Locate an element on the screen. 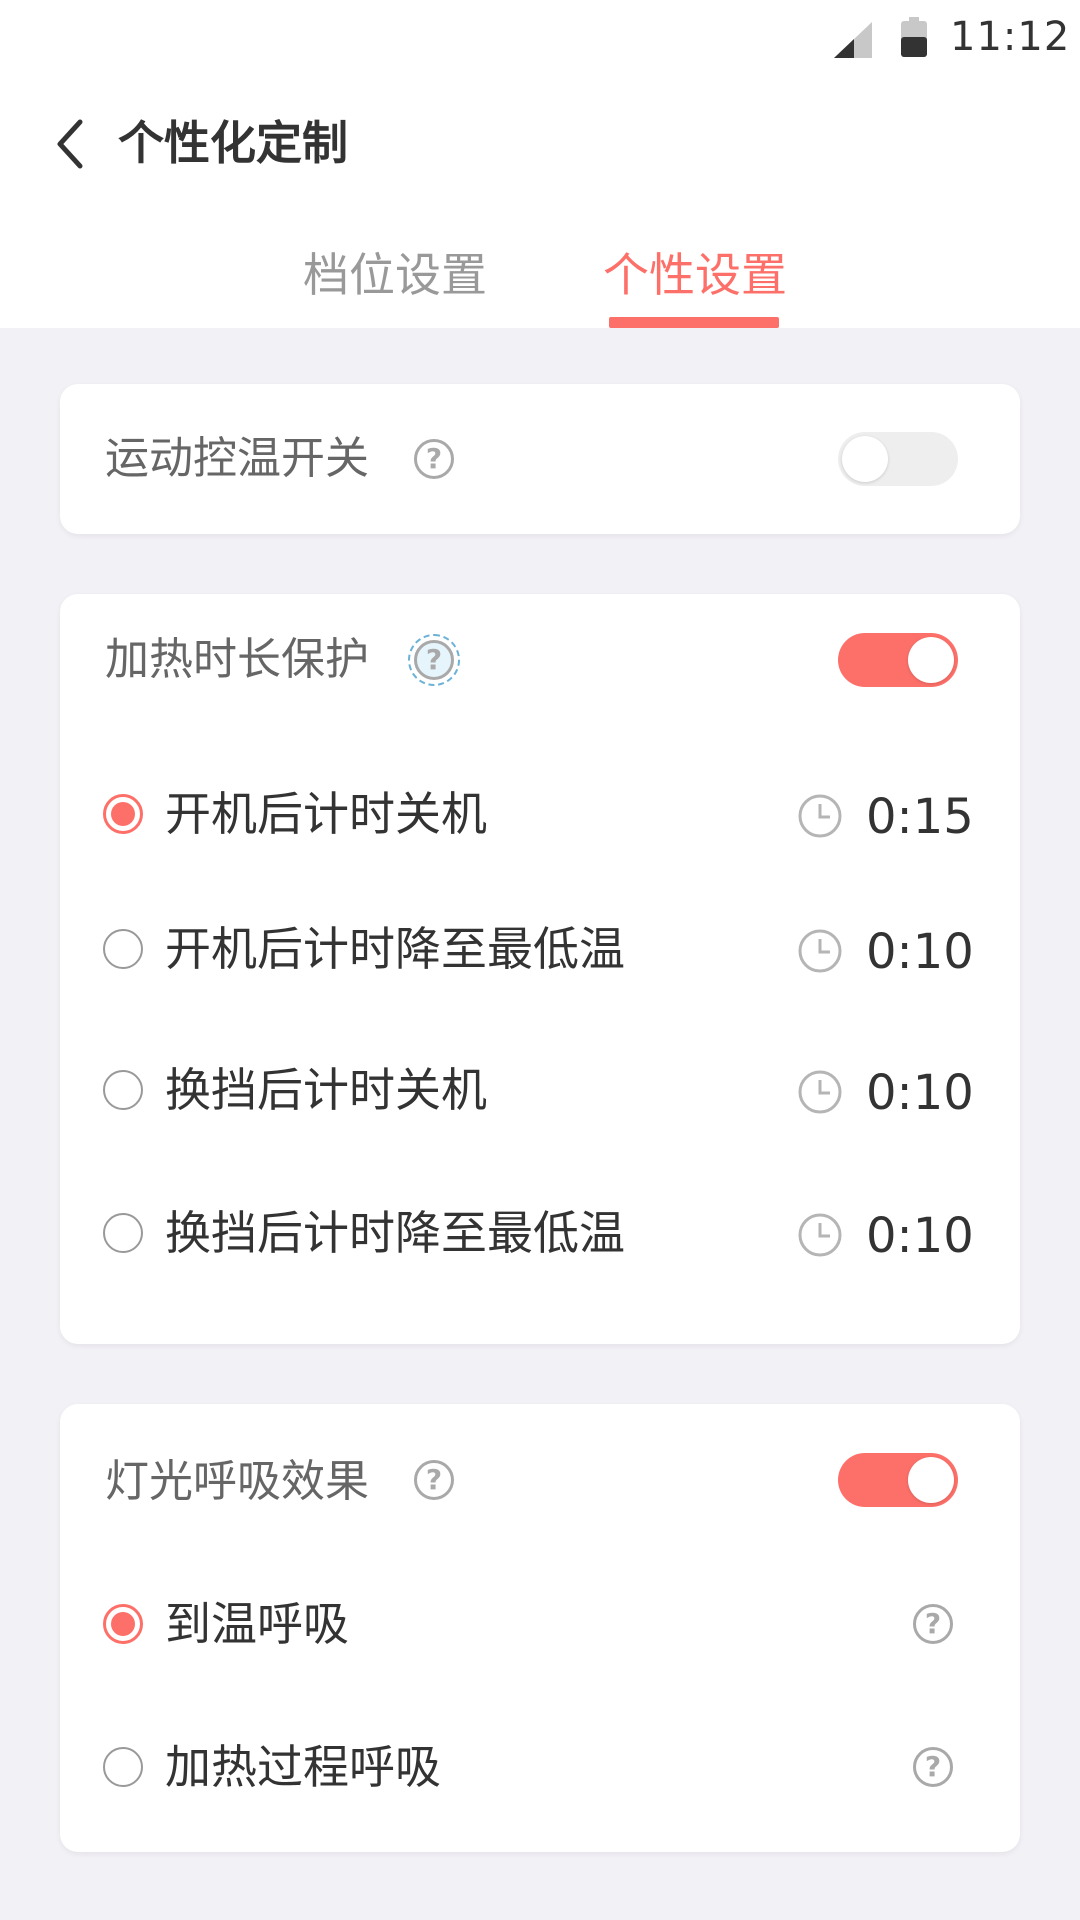  sport-temp-label: 运动控温开关 is located at coordinates (237, 458).